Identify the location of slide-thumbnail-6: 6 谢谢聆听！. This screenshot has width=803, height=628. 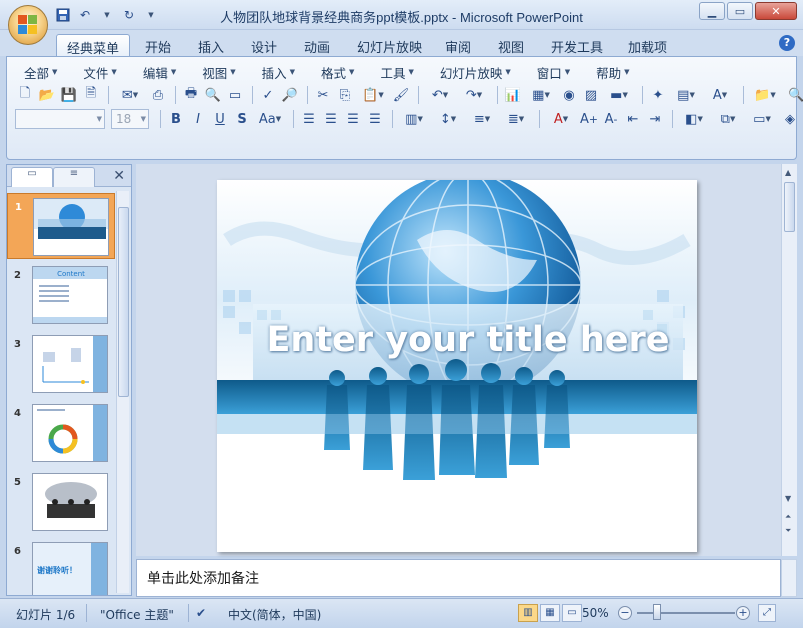
(61, 566).